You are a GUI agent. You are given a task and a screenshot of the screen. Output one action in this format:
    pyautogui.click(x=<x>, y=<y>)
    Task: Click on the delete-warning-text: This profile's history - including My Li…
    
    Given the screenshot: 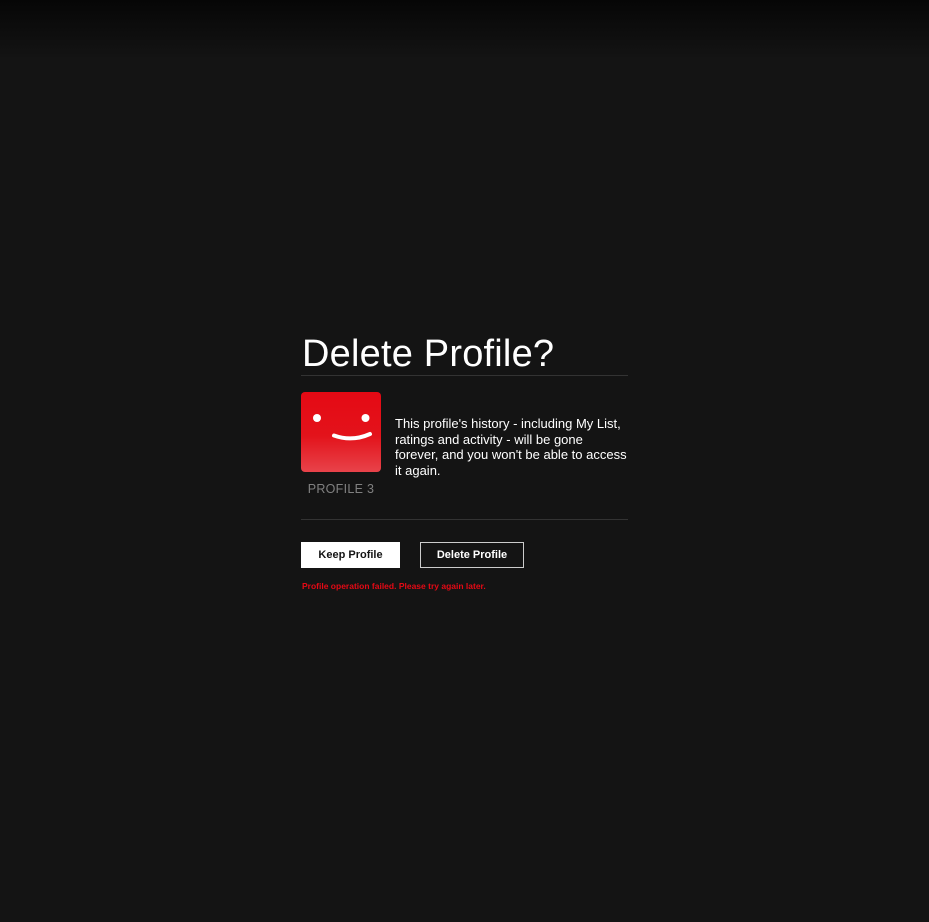 What is the action you would take?
    pyautogui.click(x=511, y=447)
    